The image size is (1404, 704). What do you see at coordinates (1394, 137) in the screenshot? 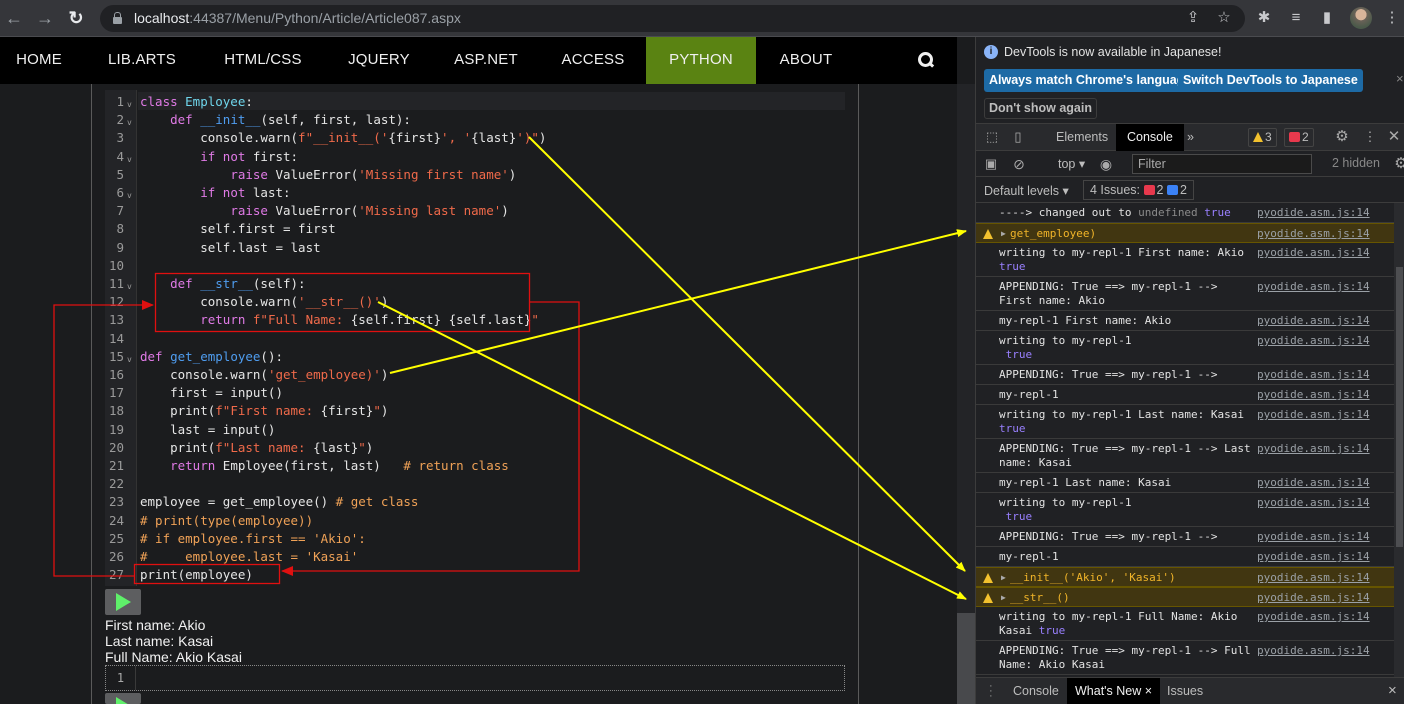
I see `close-devtools-icon: ✕` at bounding box center [1394, 137].